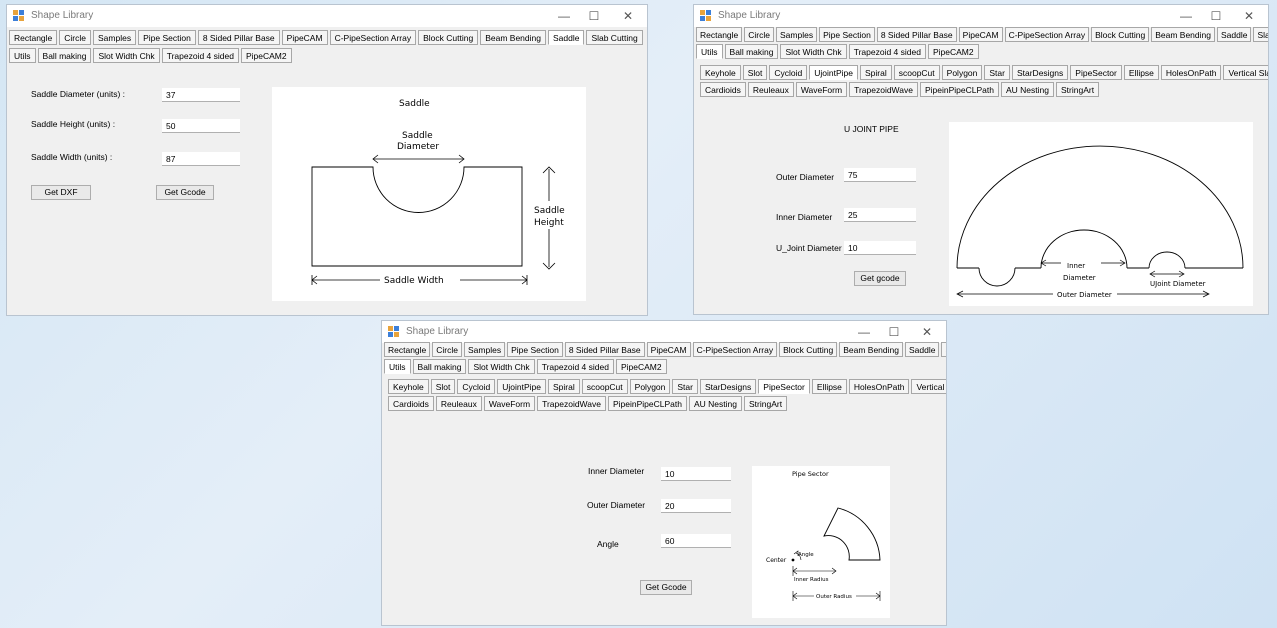  What do you see at coordinates (880, 278) in the screenshot?
I see `get-gcode-button: Get gcode` at bounding box center [880, 278].